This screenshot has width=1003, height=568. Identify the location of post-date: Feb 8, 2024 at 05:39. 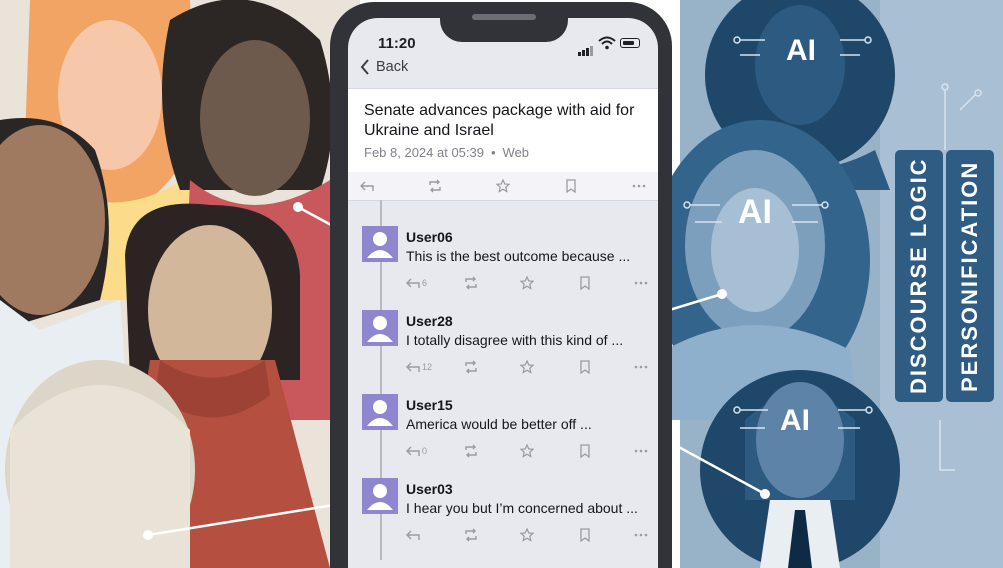
(424, 152).